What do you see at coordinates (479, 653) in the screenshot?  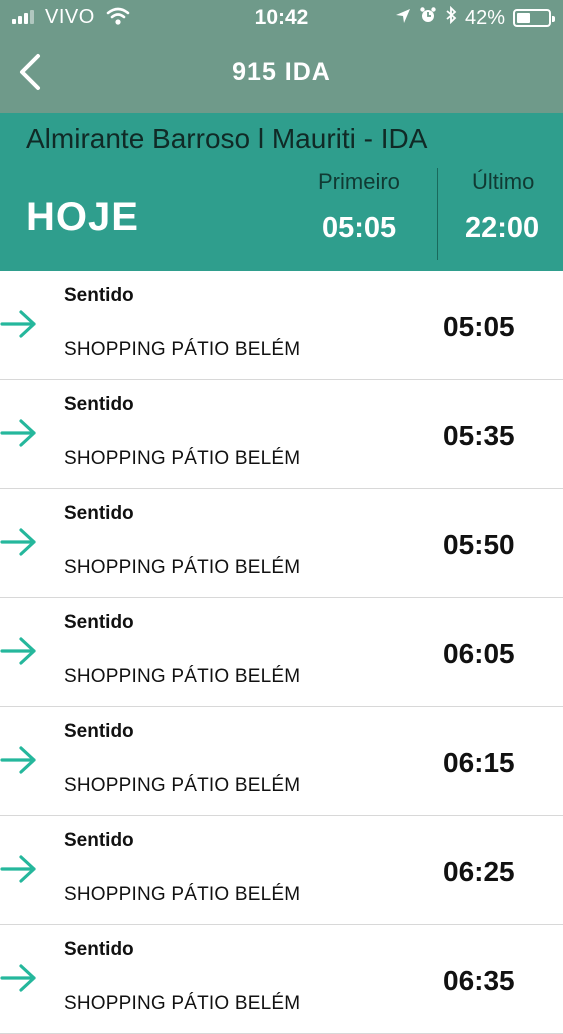 I see `departure-time: 06:05` at bounding box center [479, 653].